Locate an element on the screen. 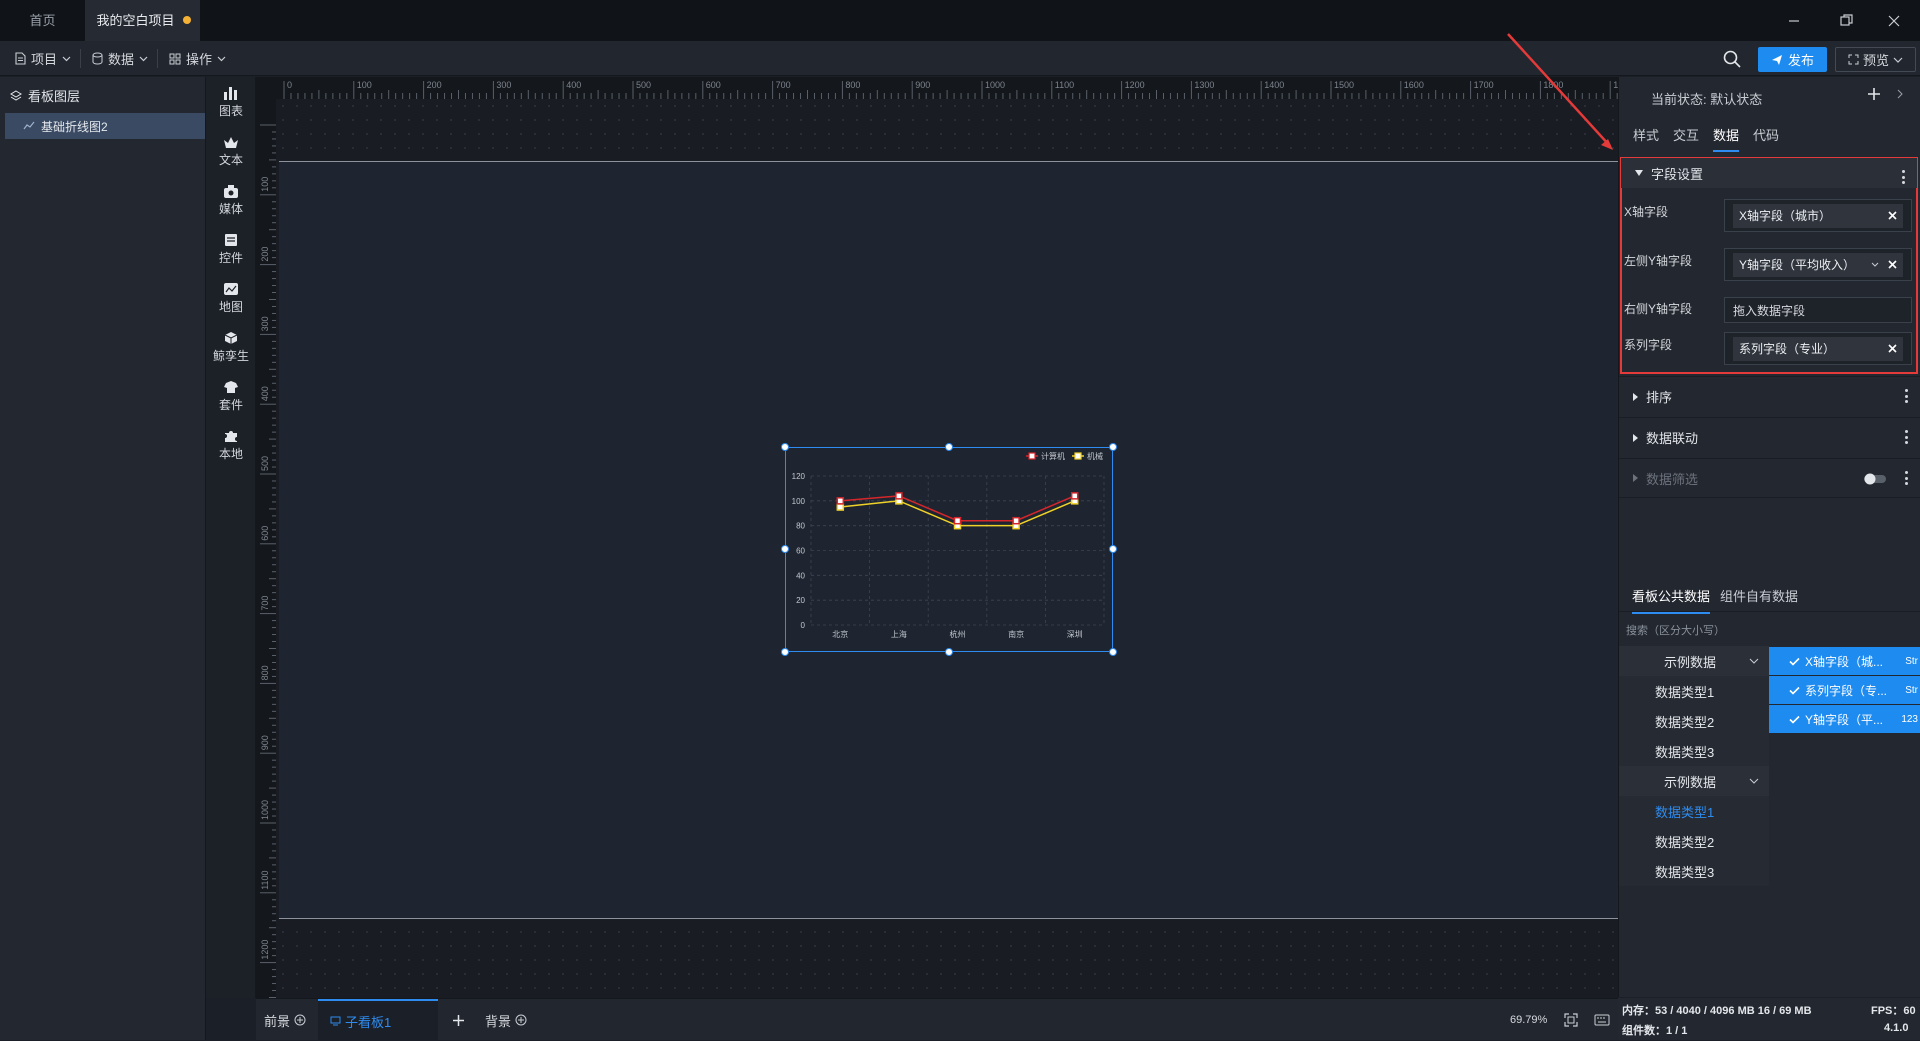 The height and width of the screenshot is (1041, 1920). field-settings-header: 字段设置 is located at coordinates (1769, 173).